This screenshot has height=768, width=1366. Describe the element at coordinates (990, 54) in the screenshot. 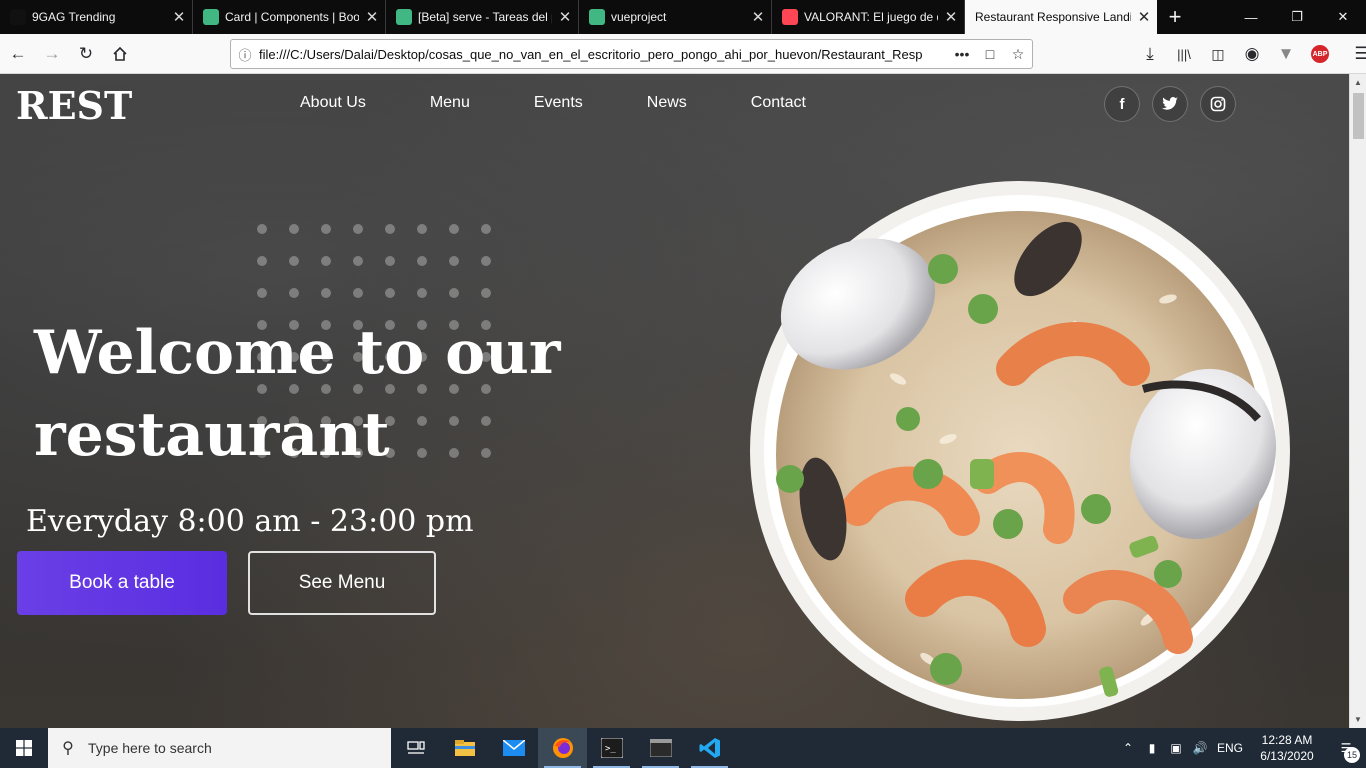

I see `pocket-icon: □` at that location.